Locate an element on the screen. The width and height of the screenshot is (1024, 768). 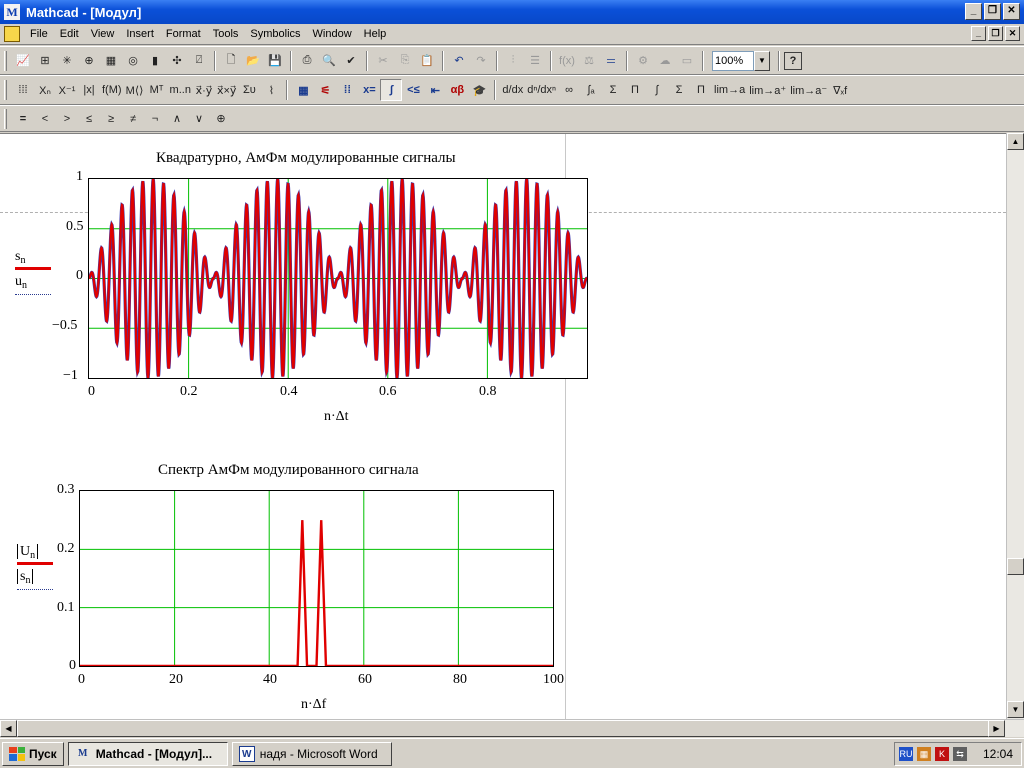
calculator-palette-icon: ▦ is located at coordinates (303, 90).